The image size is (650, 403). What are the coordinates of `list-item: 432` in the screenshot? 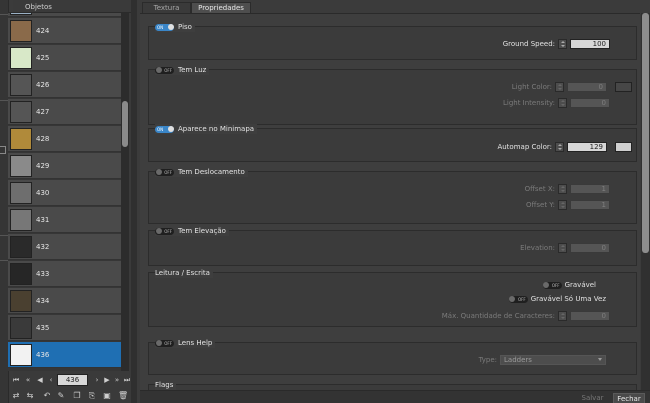 It's located at (64, 247).